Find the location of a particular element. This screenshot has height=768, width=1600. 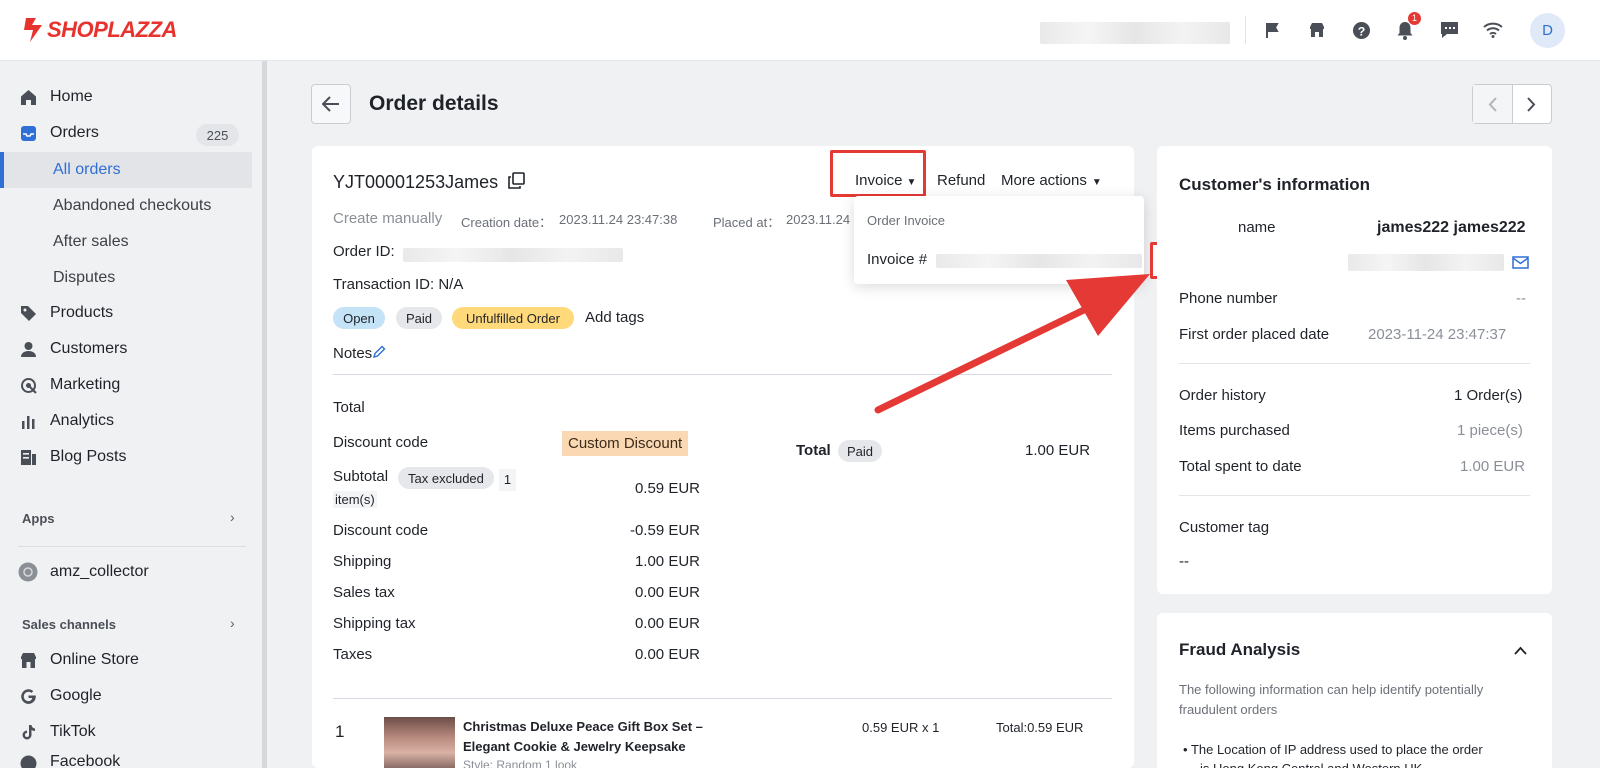

home-icon is located at coordinates (28, 97).